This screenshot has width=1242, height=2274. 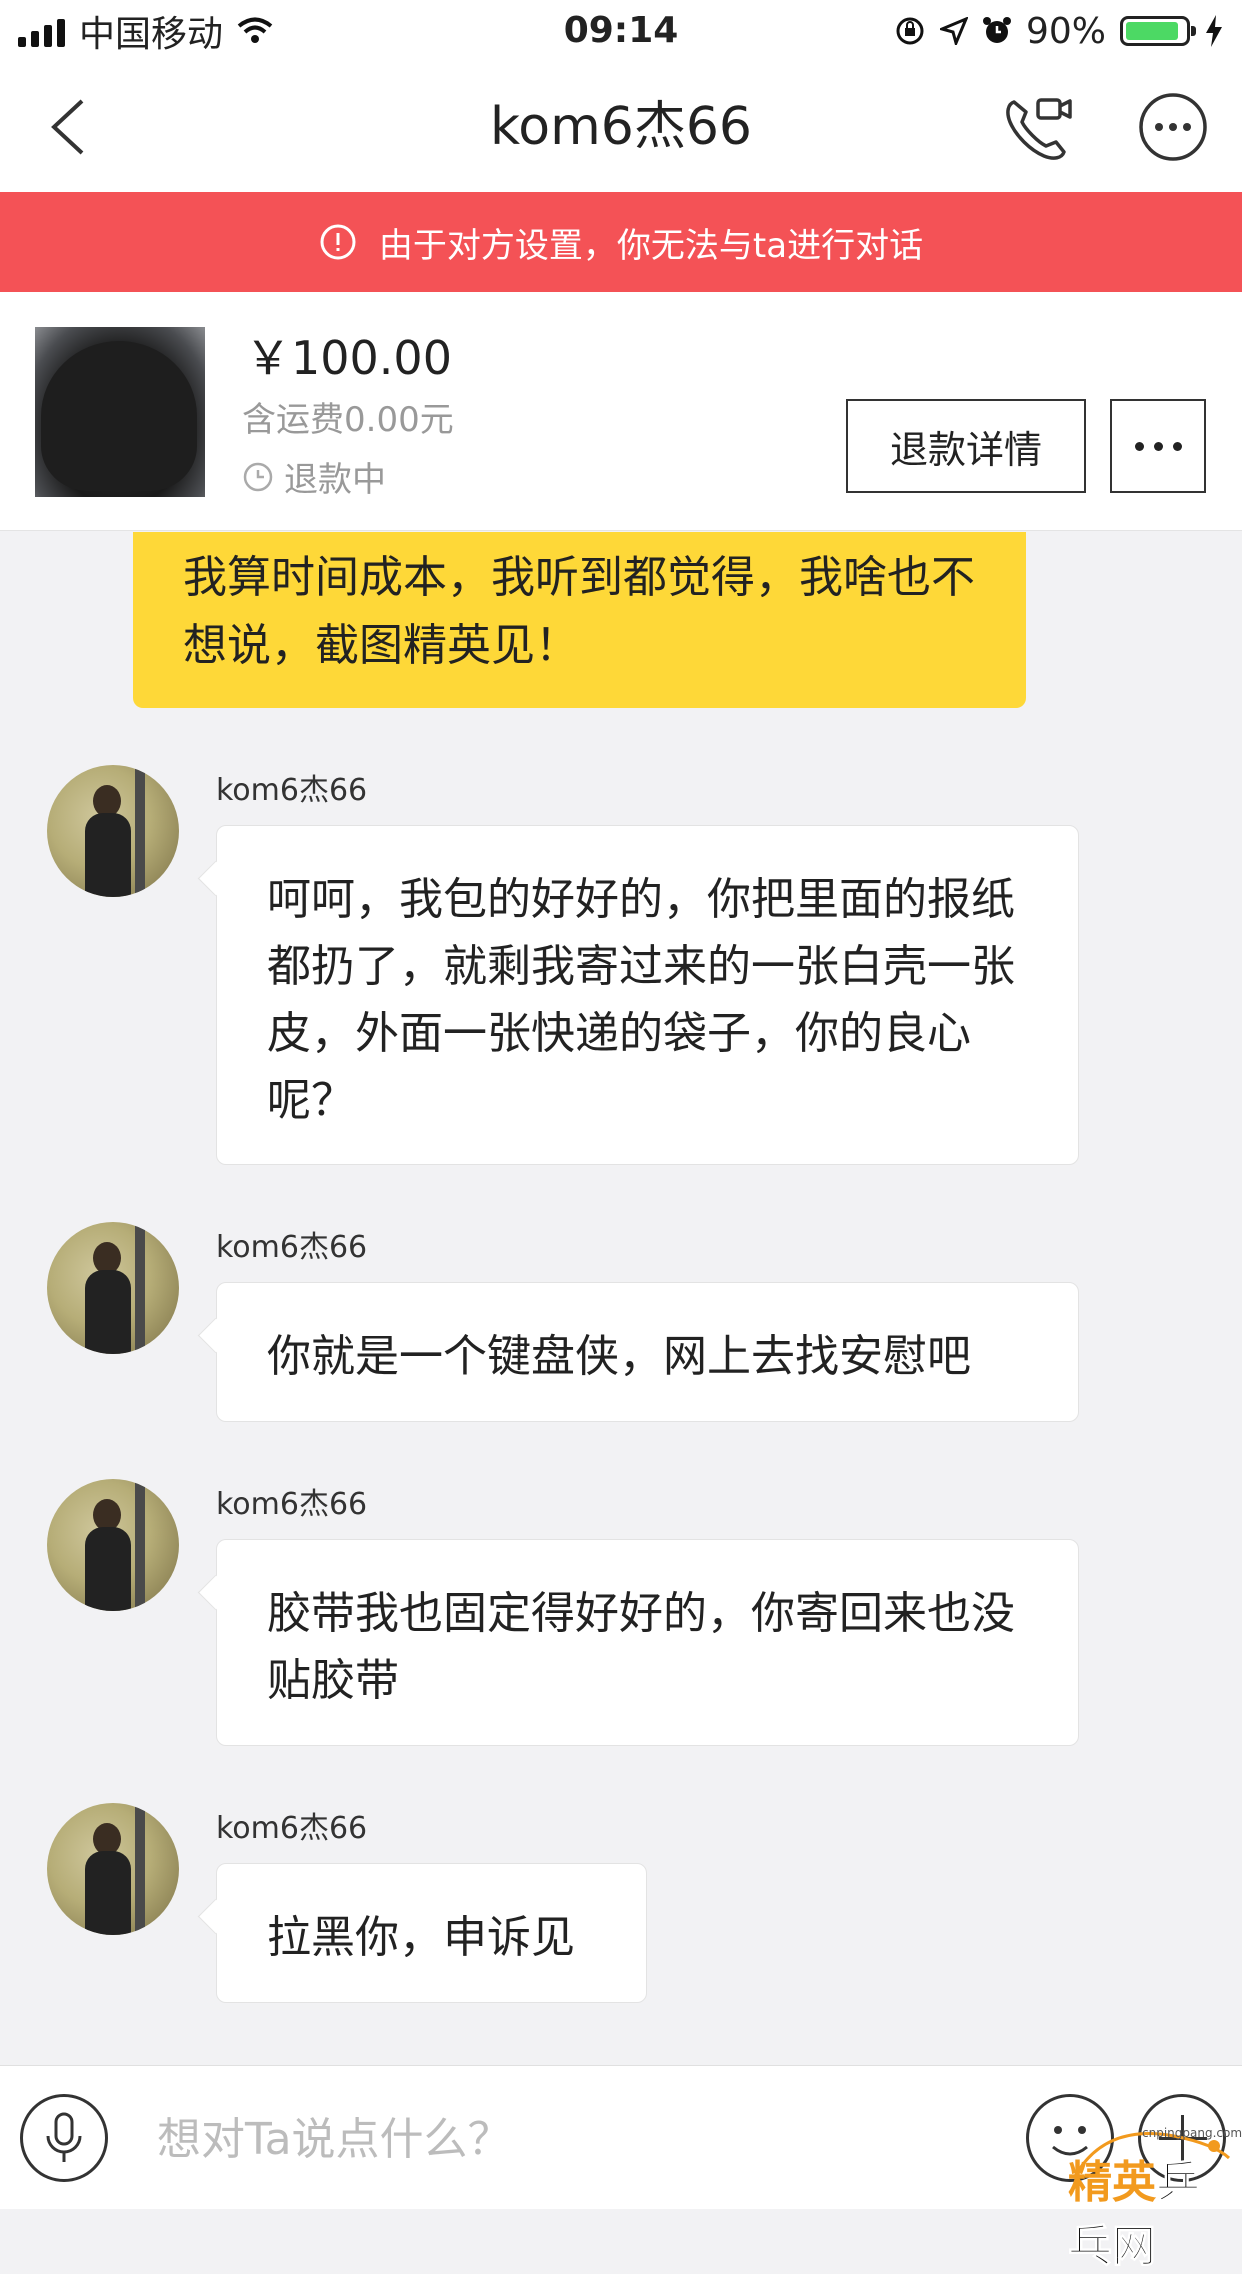 What do you see at coordinates (1065, 31) in the screenshot?
I see `battery-percent: 90%` at bounding box center [1065, 31].